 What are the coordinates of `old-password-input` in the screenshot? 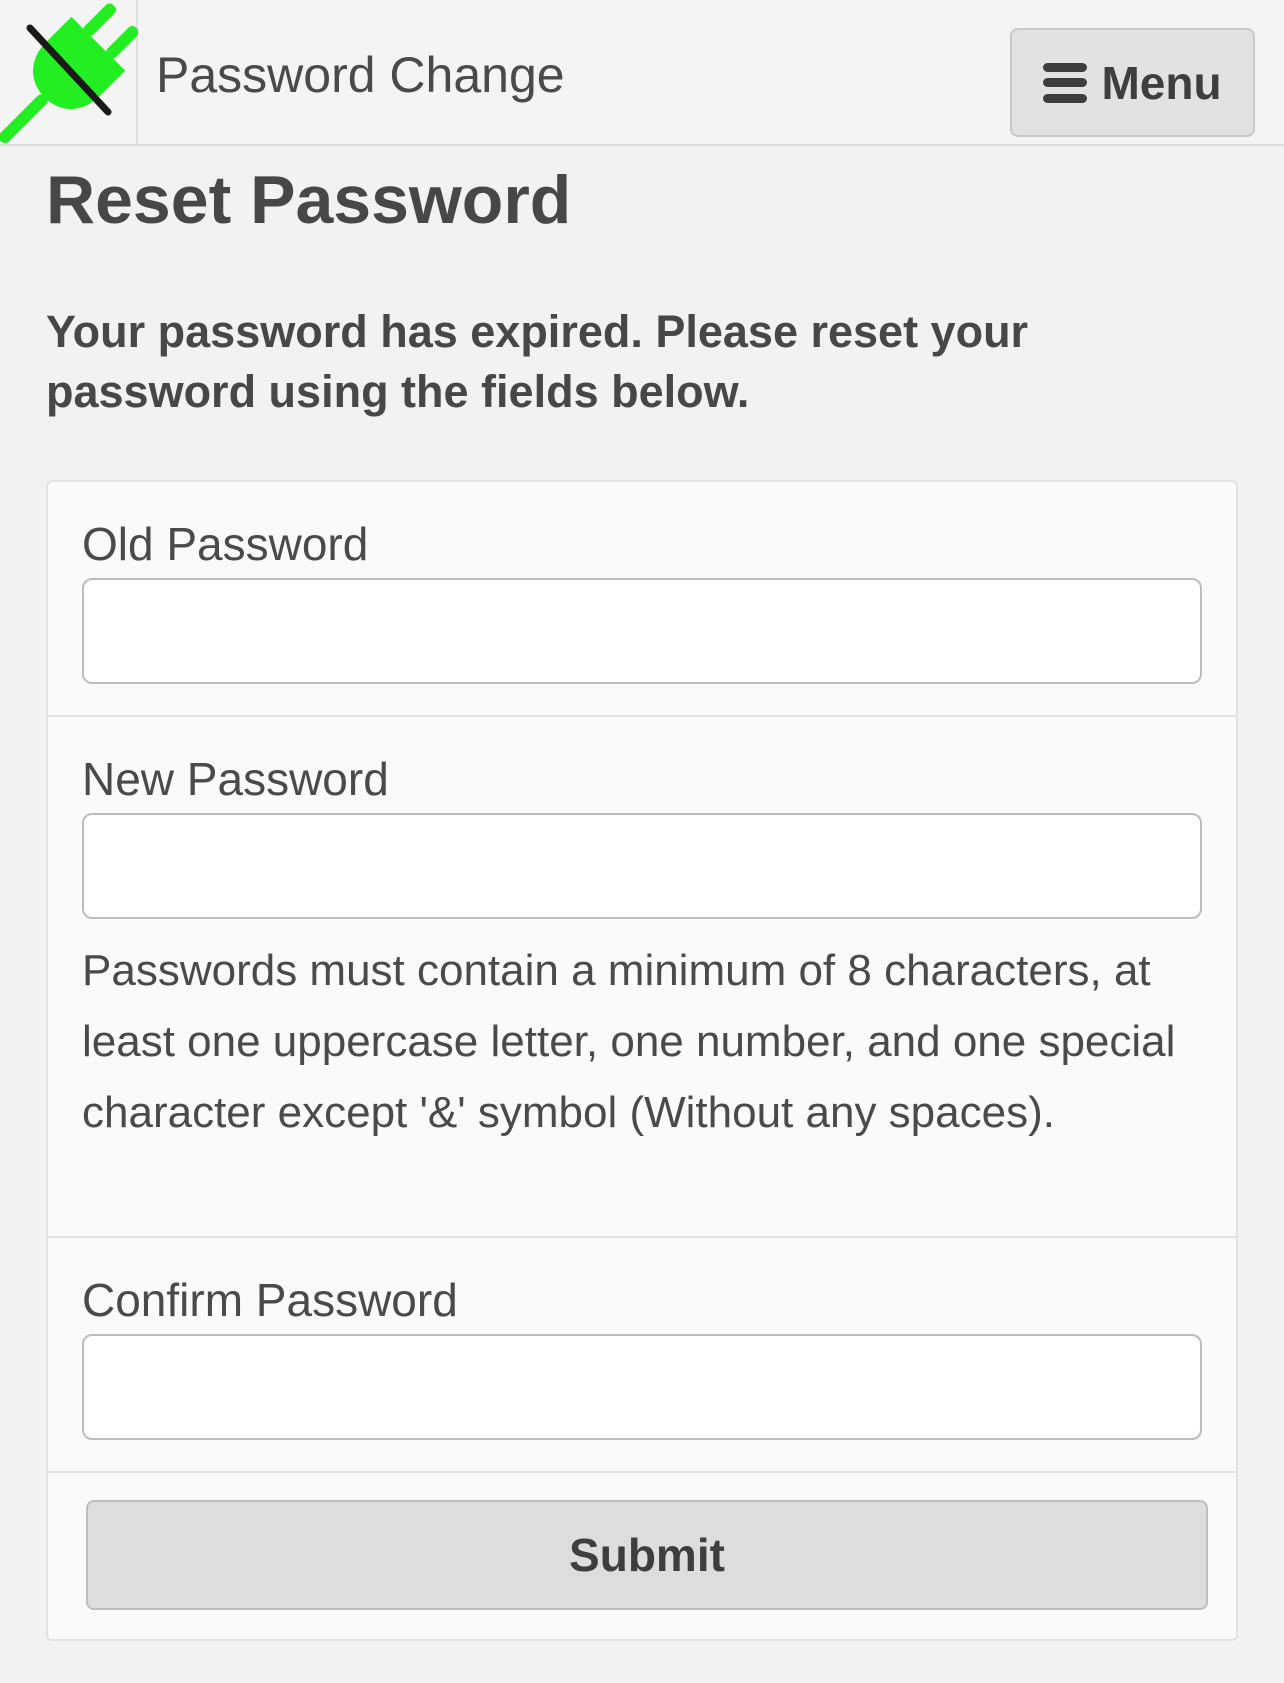 It's located at (642, 631).